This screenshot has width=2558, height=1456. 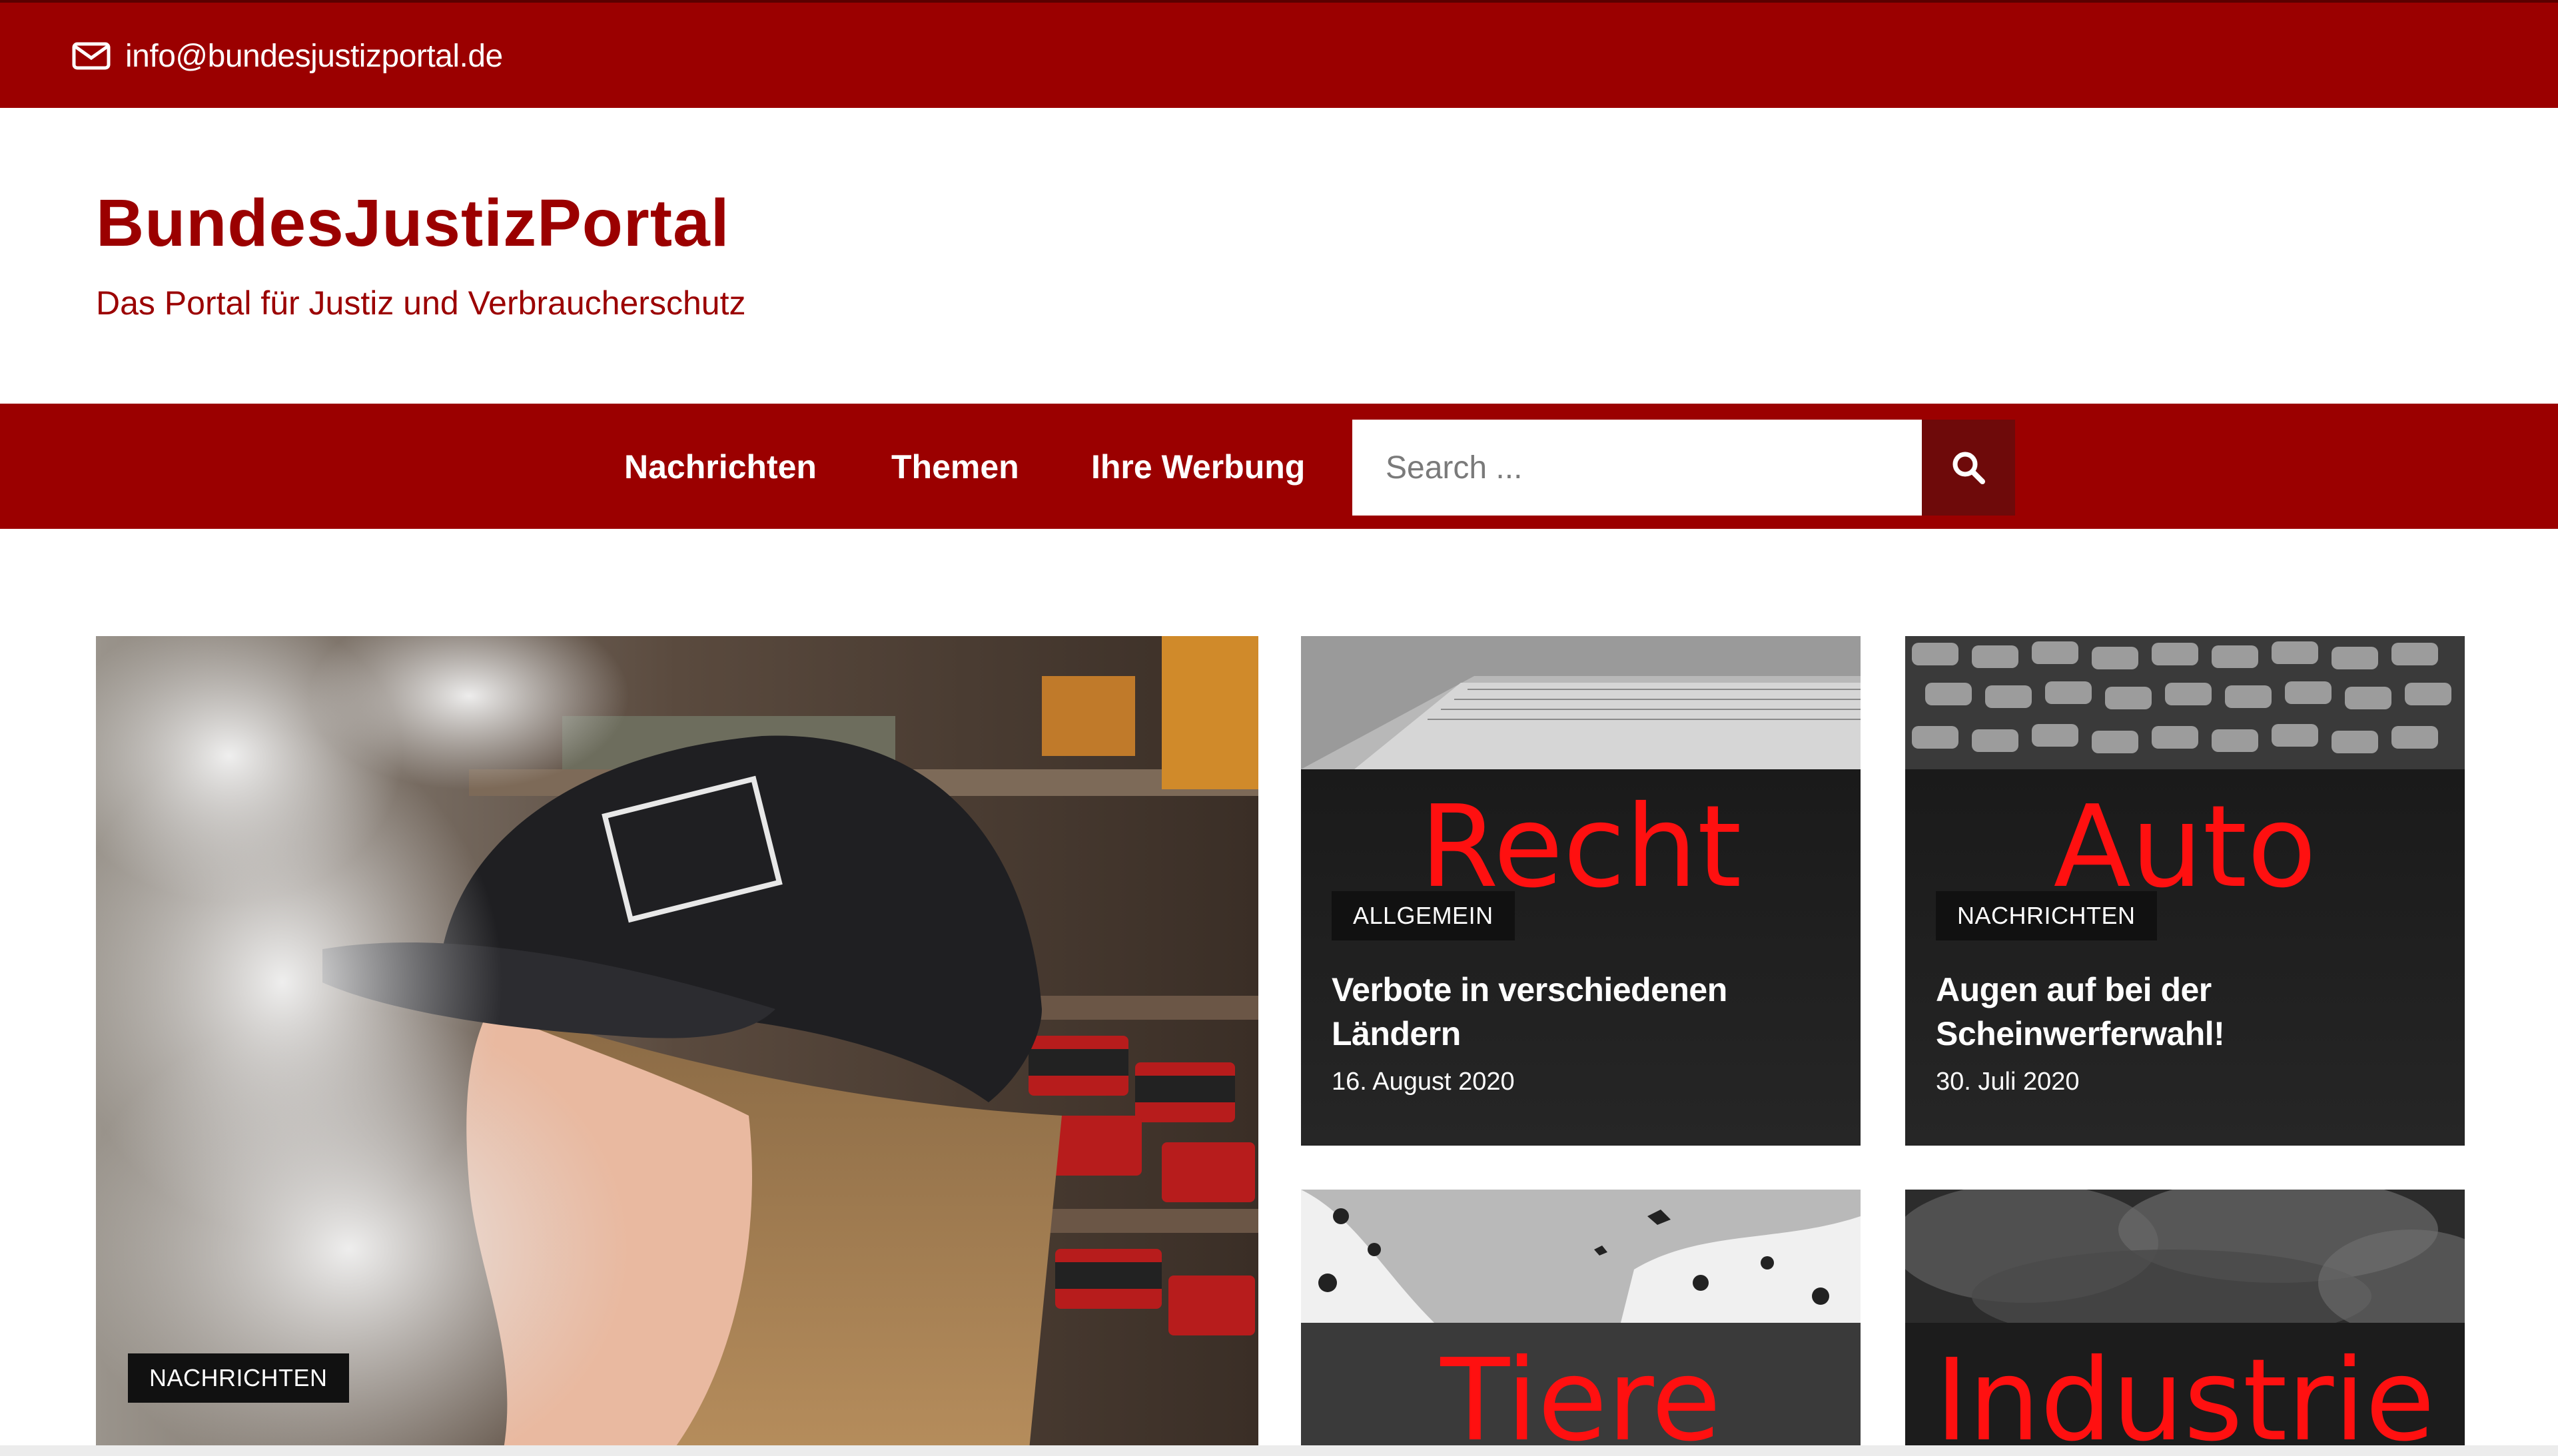 I want to click on top-bar: info@bundesjustizportal.de, so click(x=1279, y=54).